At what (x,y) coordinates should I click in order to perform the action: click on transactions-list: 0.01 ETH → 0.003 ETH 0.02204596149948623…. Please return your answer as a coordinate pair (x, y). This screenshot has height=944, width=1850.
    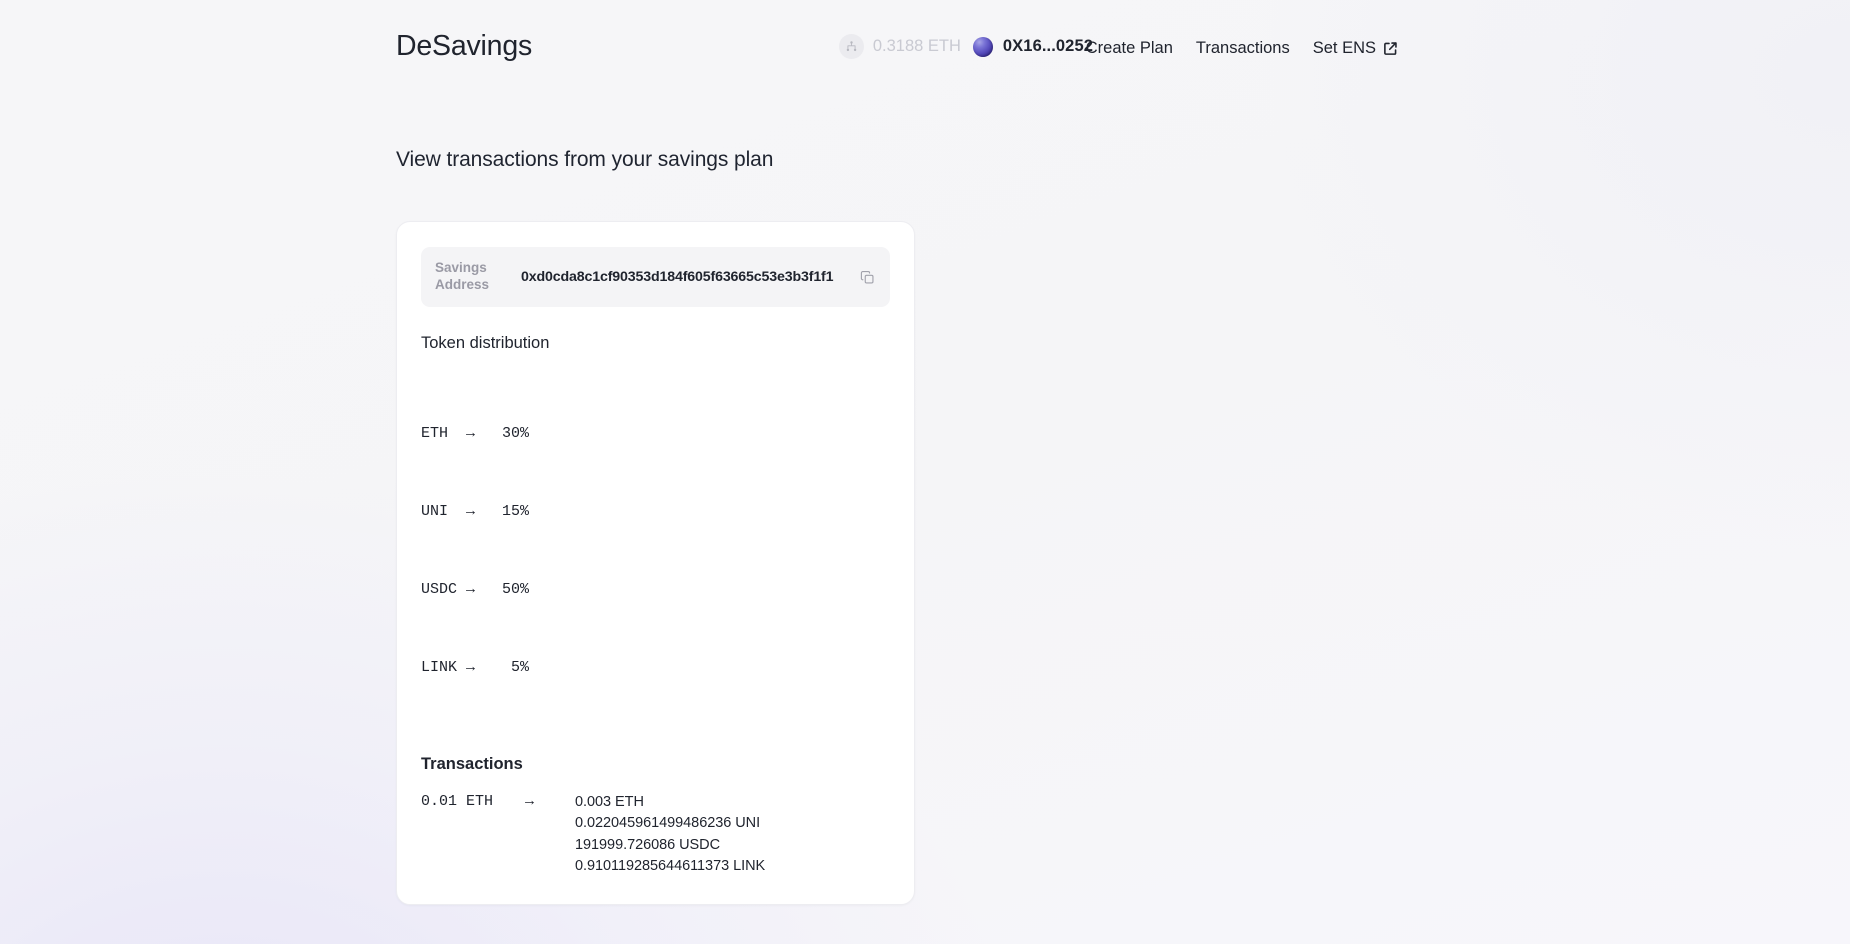
    Looking at the image, I should click on (655, 834).